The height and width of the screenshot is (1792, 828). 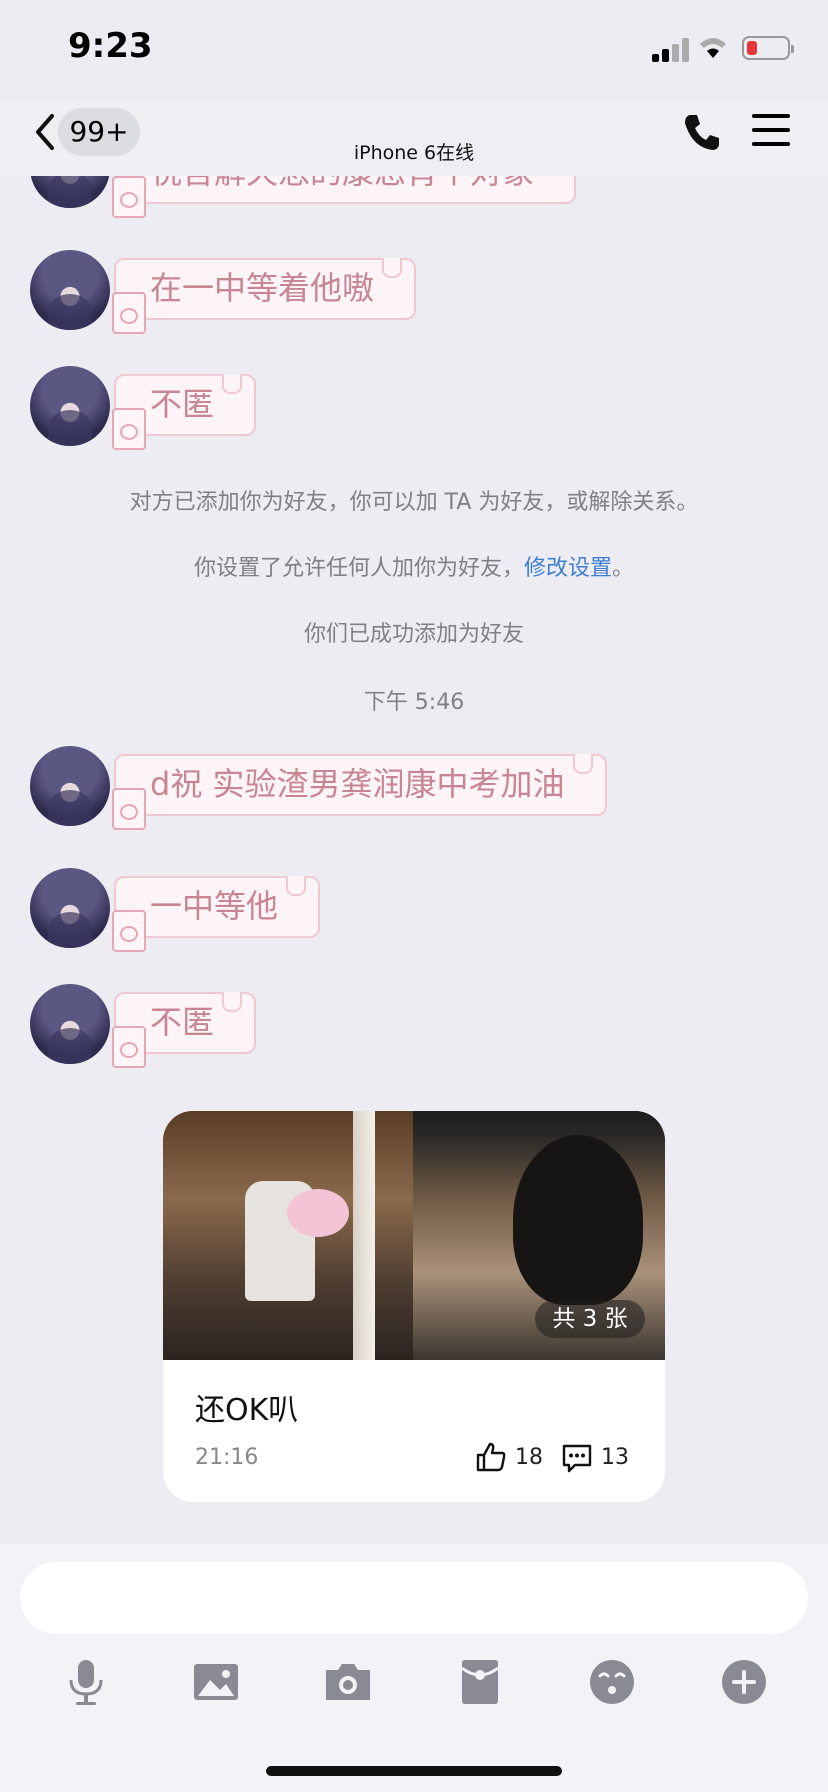 I want to click on comment-count: 13, so click(x=615, y=1457).